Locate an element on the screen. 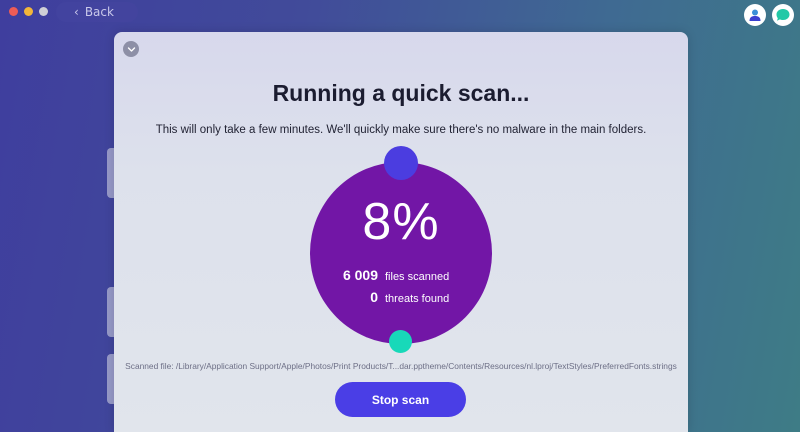 This screenshot has height=432, width=800. minimize-window-button is located at coordinates (28, 11).